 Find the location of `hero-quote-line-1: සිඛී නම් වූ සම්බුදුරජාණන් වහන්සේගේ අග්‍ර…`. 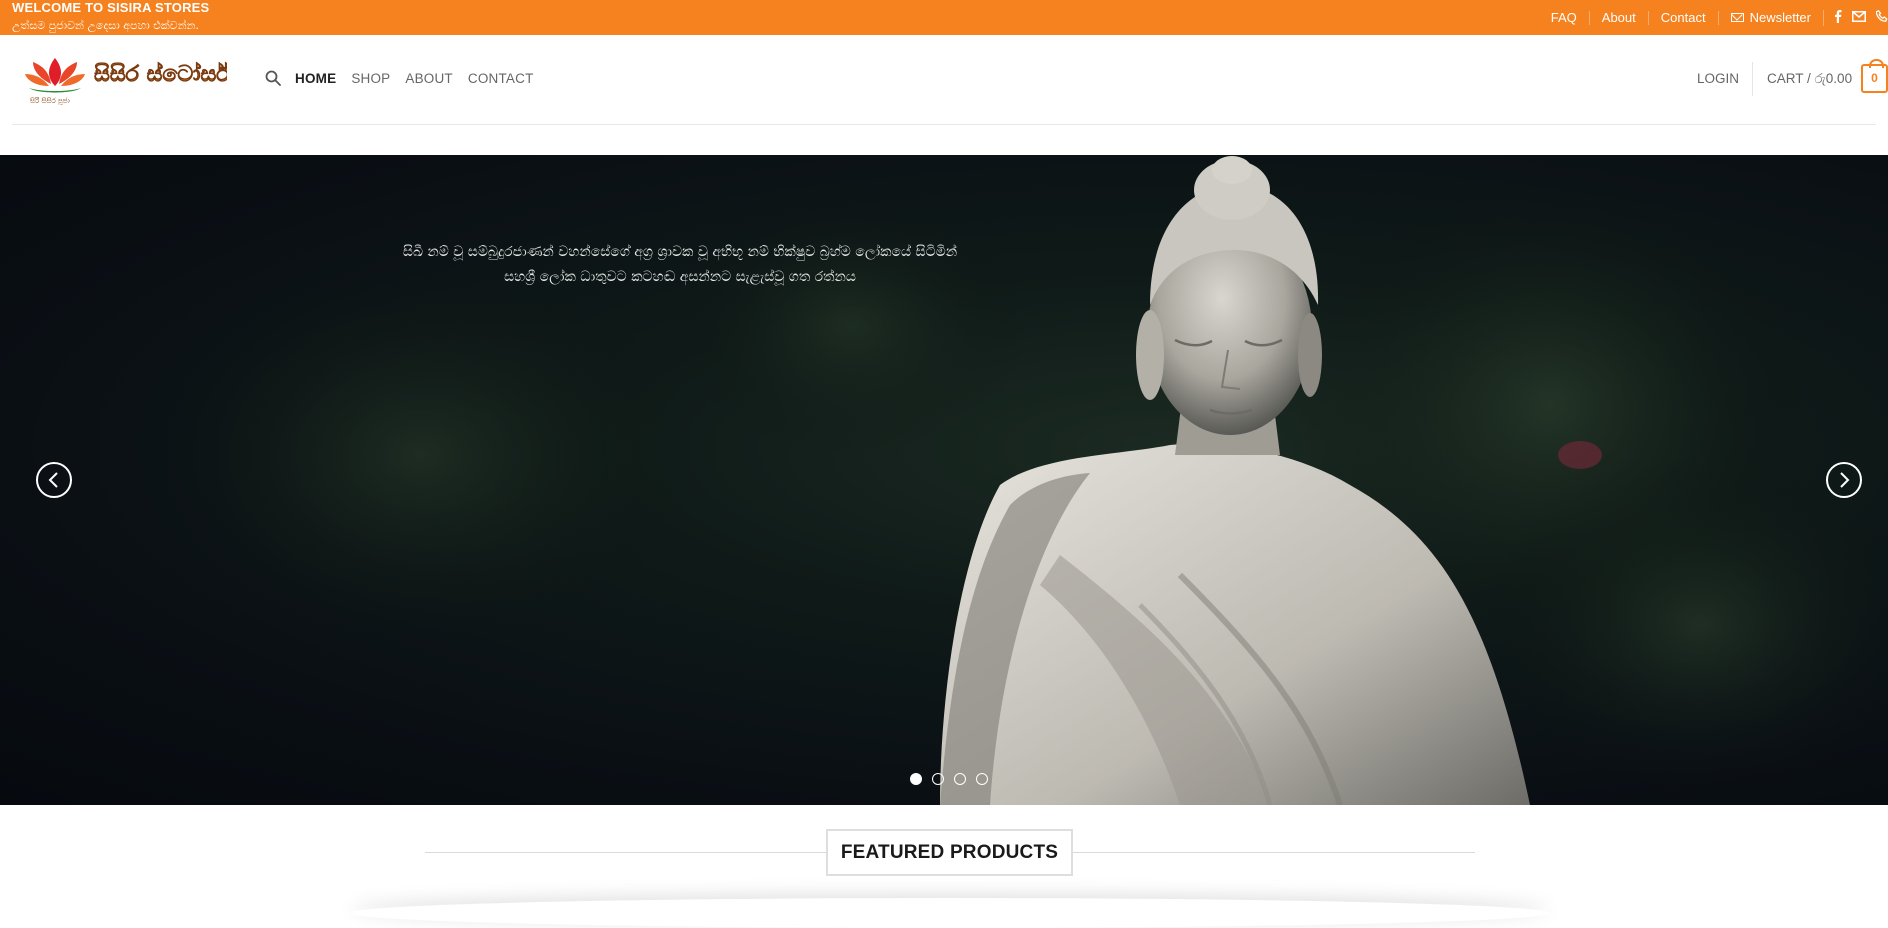

hero-quote-line-1: සිඛී නම් වූ සම්බුදුරජාණන් වහන්සේගේ අග්‍ර… is located at coordinates (680, 252).